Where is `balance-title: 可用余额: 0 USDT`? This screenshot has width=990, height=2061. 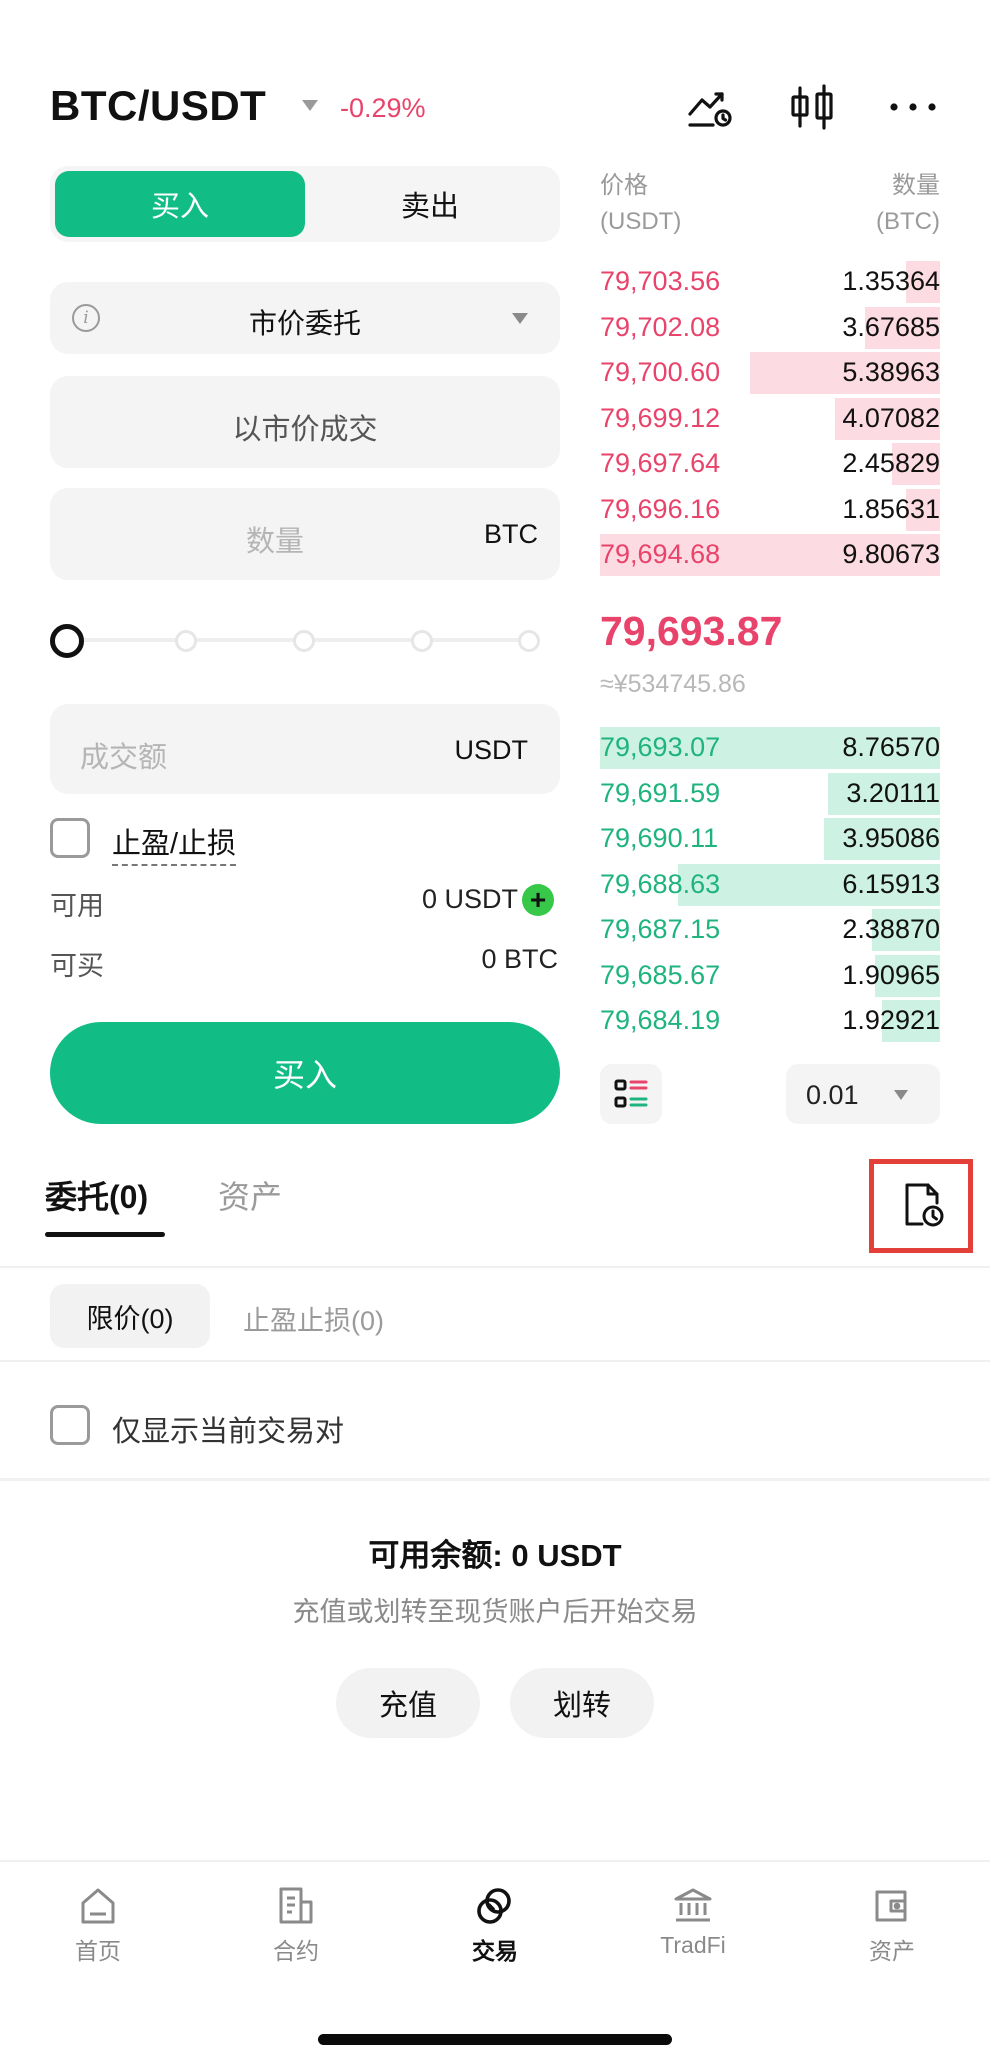
balance-title: 可用余额: 0 USDT is located at coordinates (495, 1555).